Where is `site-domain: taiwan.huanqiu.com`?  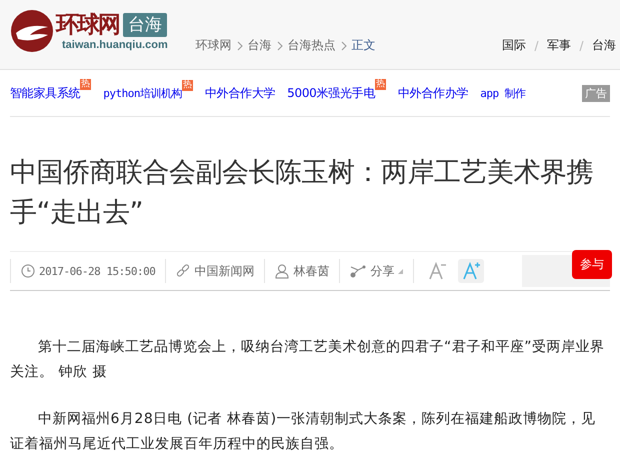 site-domain: taiwan.huanqiu.com is located at coordinates (115, 45).